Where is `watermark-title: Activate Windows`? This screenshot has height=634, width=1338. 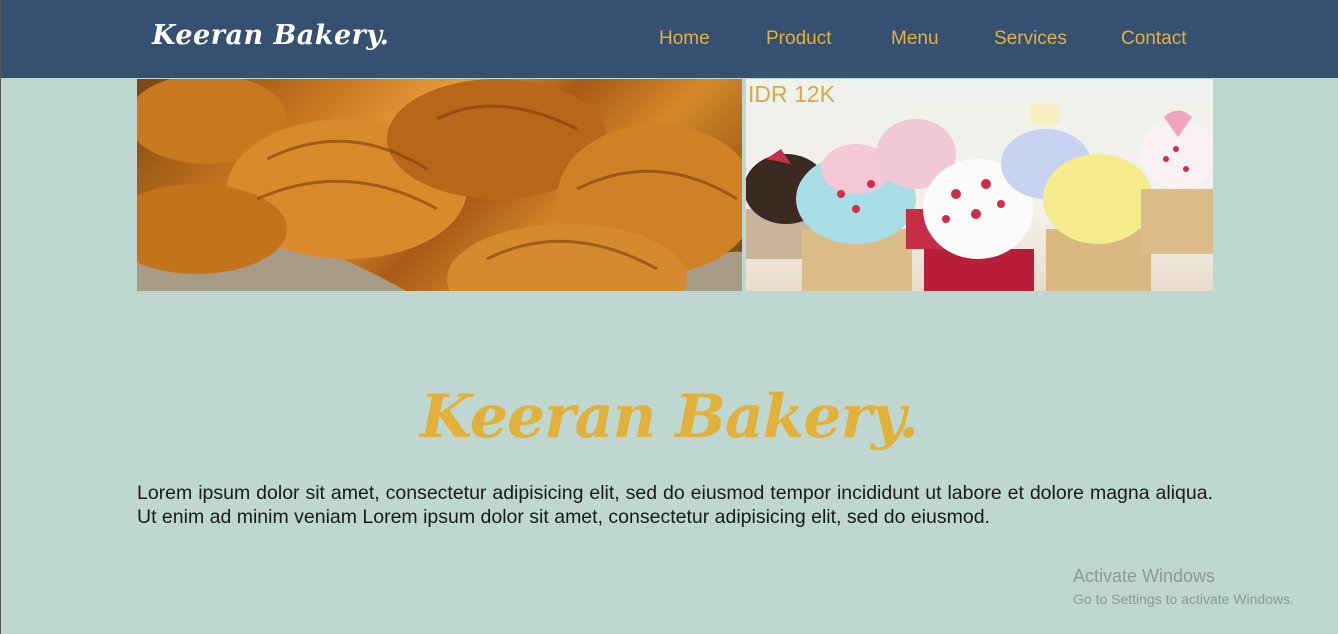 watermark-title: Activate Windows is located at coordinates (1144, 576).